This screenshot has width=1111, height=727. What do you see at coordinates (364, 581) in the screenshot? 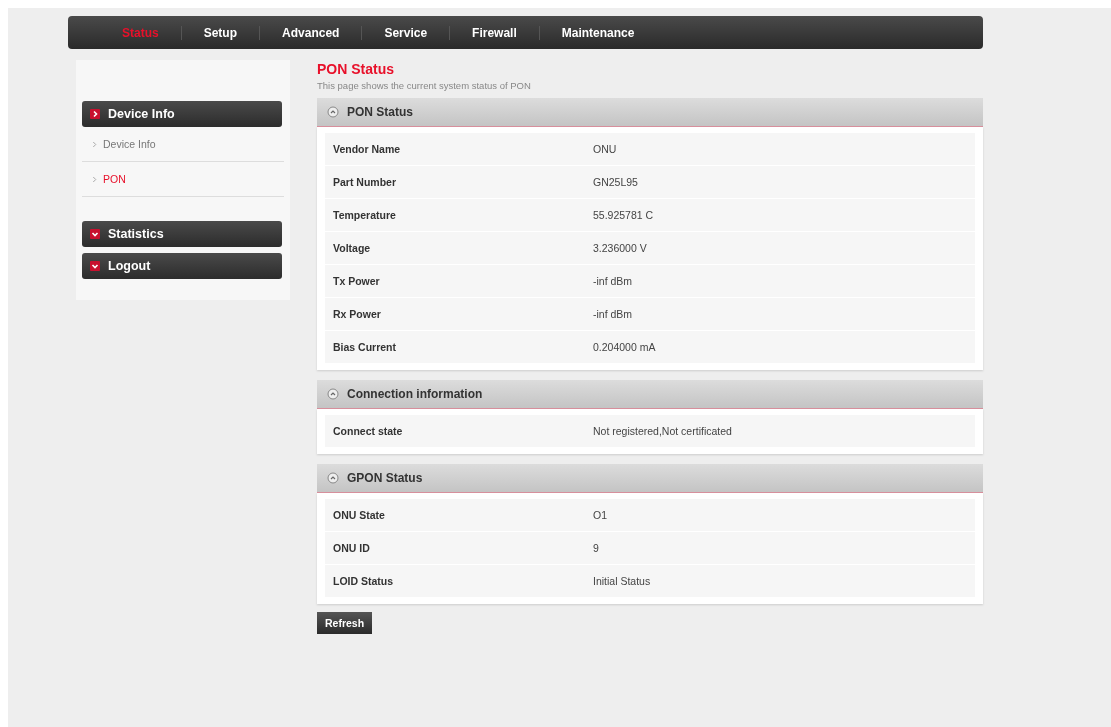
I see `field-label: LOID Status` at bounding box center [364, 581].